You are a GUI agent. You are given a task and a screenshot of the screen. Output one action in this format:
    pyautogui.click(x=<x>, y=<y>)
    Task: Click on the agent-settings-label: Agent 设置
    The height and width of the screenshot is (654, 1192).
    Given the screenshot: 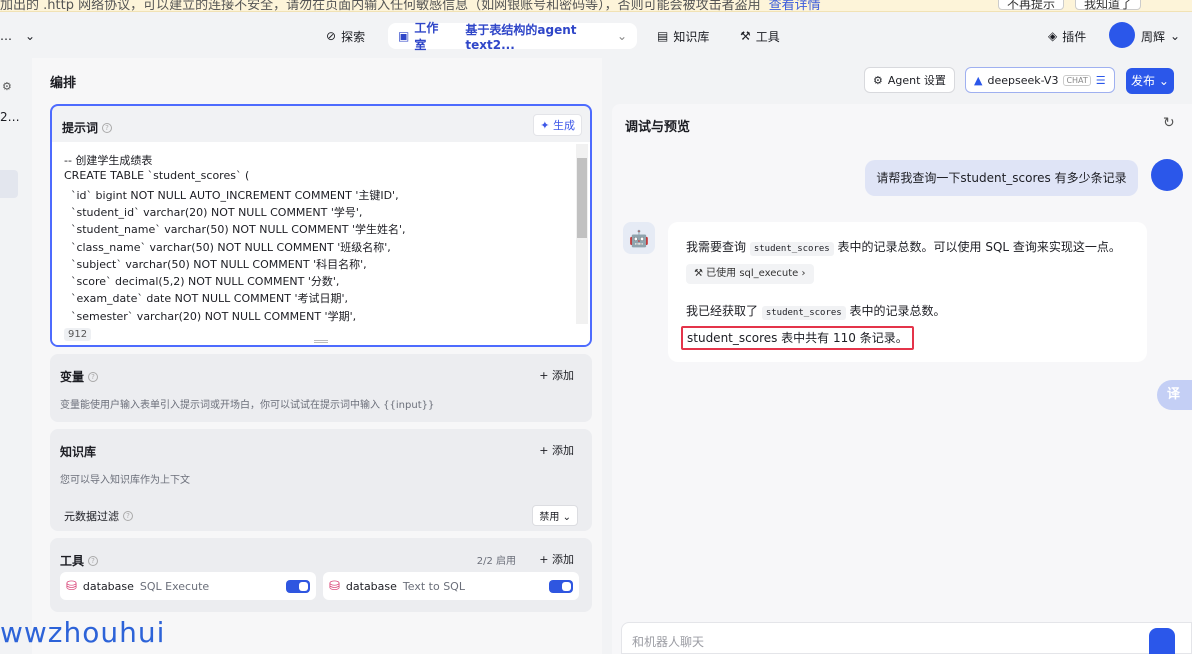 What is the action you would take?
    pyautogui.click(x=916, y=80)
    